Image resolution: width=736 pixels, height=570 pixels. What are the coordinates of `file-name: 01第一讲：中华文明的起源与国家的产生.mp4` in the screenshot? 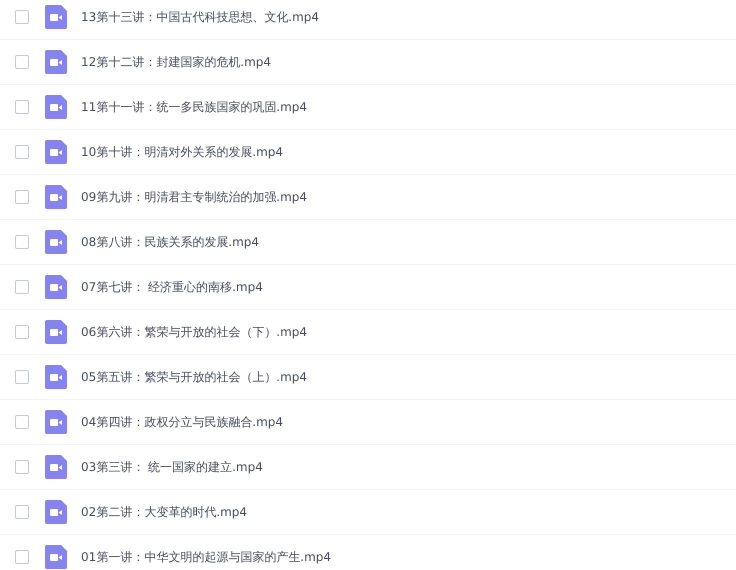 It's located at (206, 557).